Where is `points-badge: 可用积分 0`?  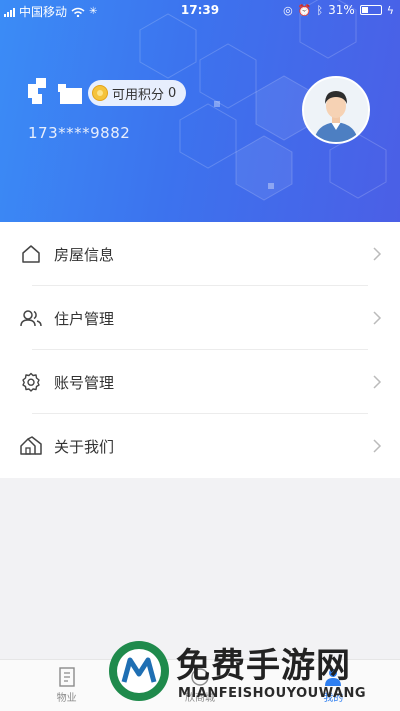
points-badge: 可用积分 0 is located at coordinates (137, 93).